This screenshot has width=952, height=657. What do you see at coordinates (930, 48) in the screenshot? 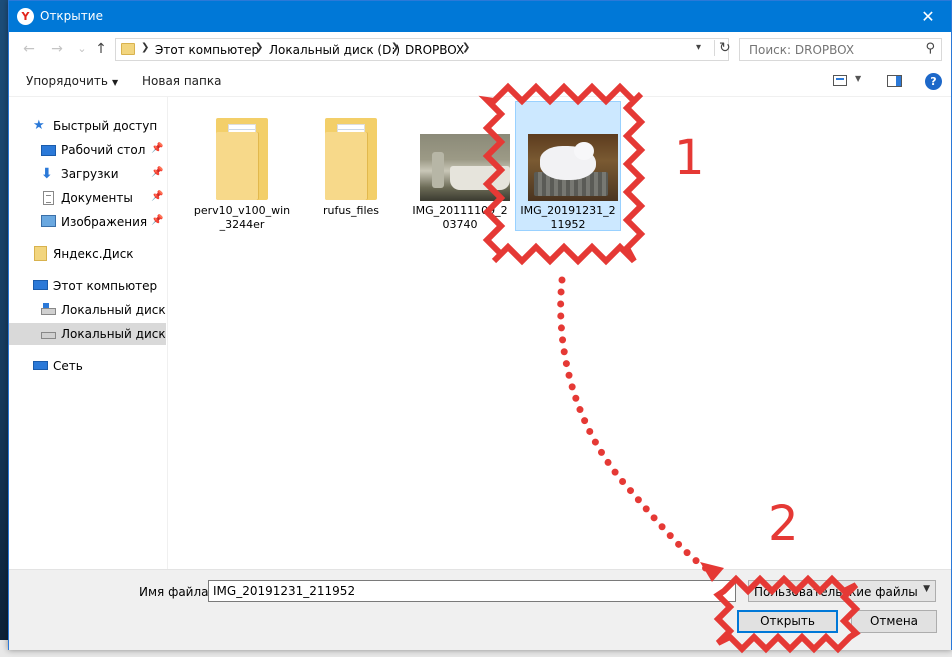
I see `search-icon: ⚲` at bounding box center [930, 48].